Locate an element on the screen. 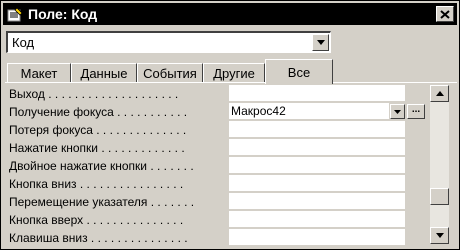 The height and width of the screenshot is (250, 460). tab-divider is located at coordinates (231, 82).